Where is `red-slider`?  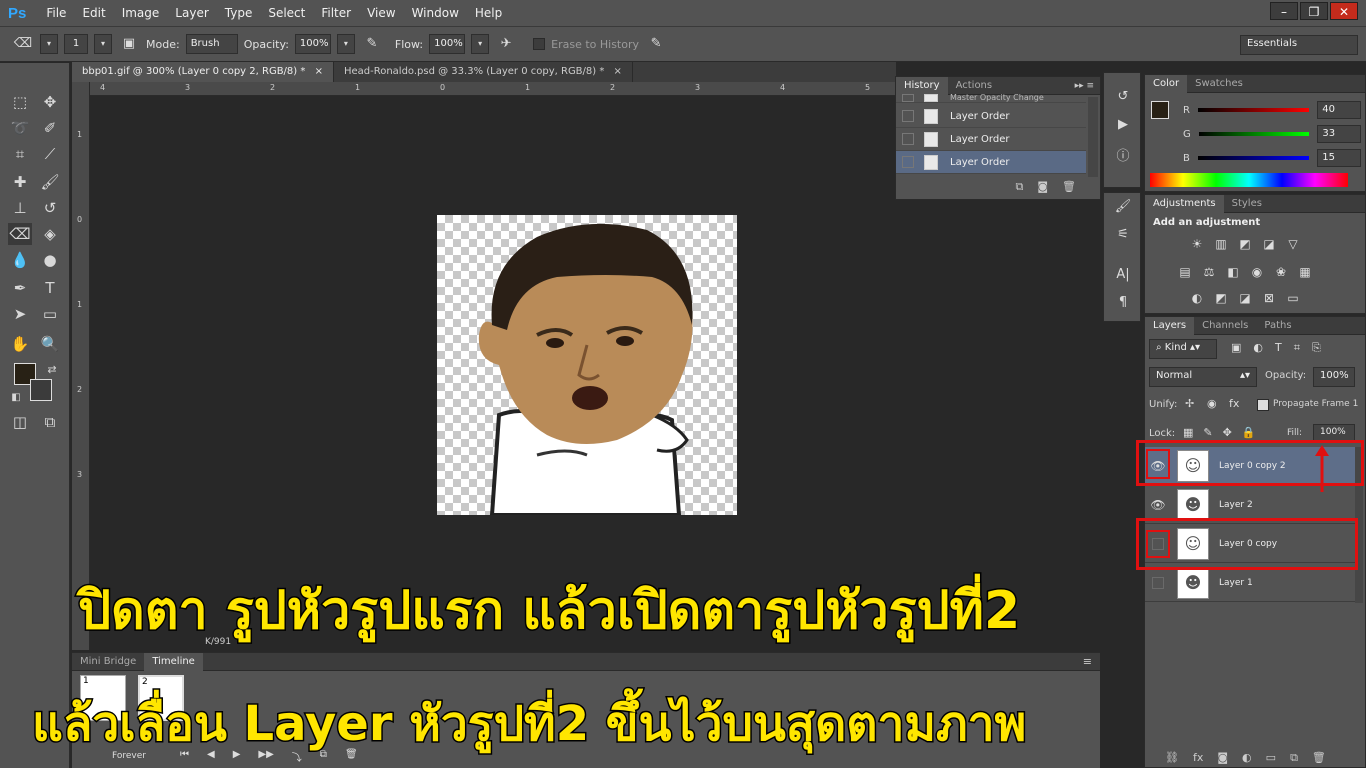
red-slider is located at coordinates (1253, 110).